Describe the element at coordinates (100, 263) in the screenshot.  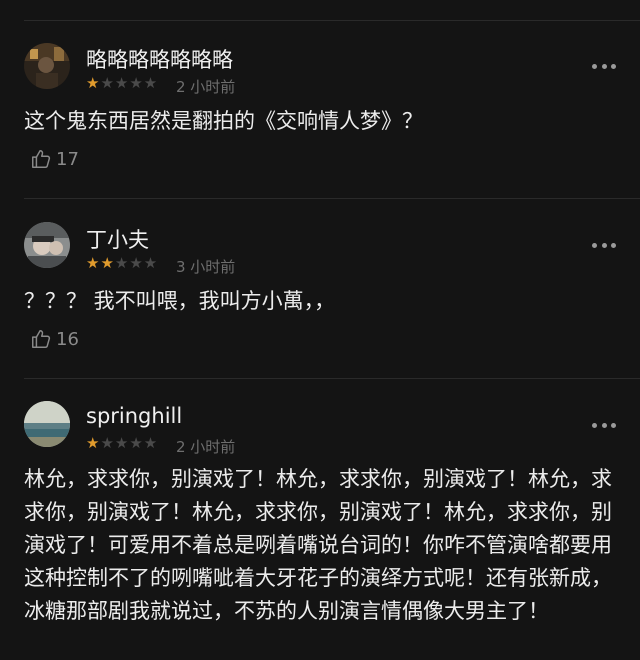
I see `rating-stars-active: ★★` at that location.